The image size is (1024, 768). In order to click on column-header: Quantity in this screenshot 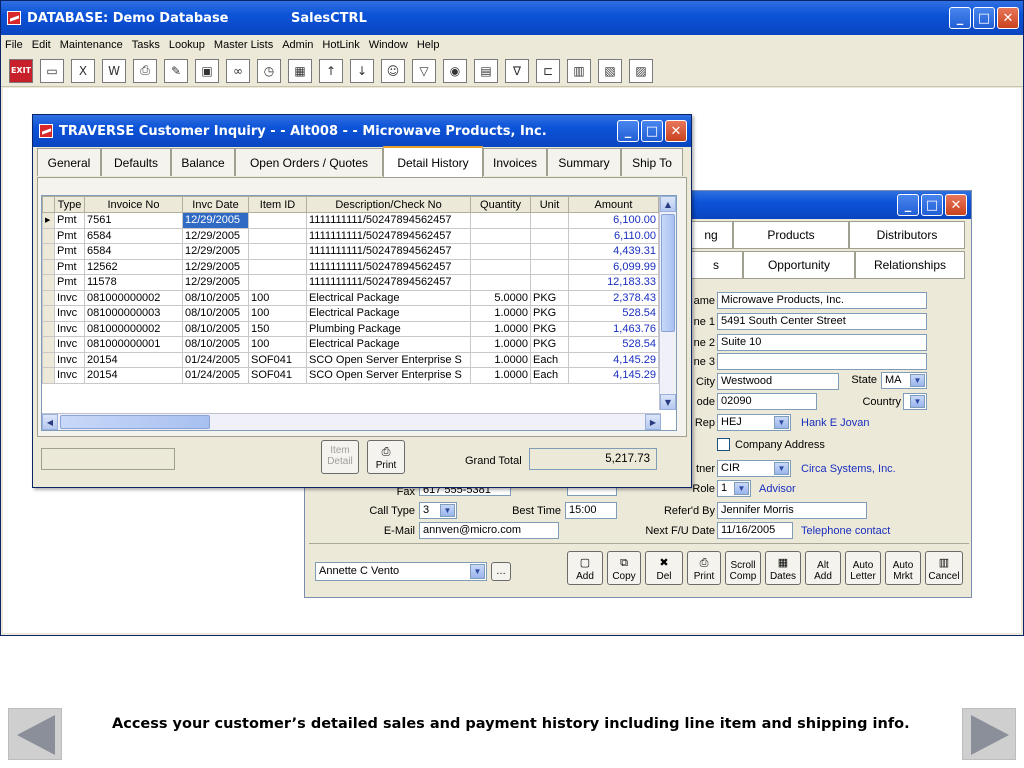, I will do `click(500, 204)`.